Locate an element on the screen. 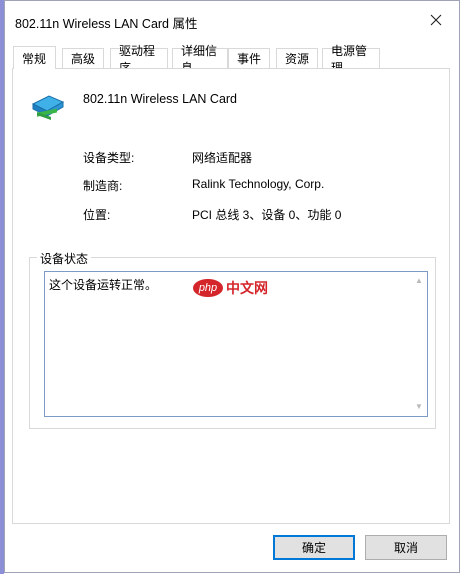 The width and height of the screenshot is (461, 574). device-type-value: 网络适配器 is located at coordinates (222, 158).